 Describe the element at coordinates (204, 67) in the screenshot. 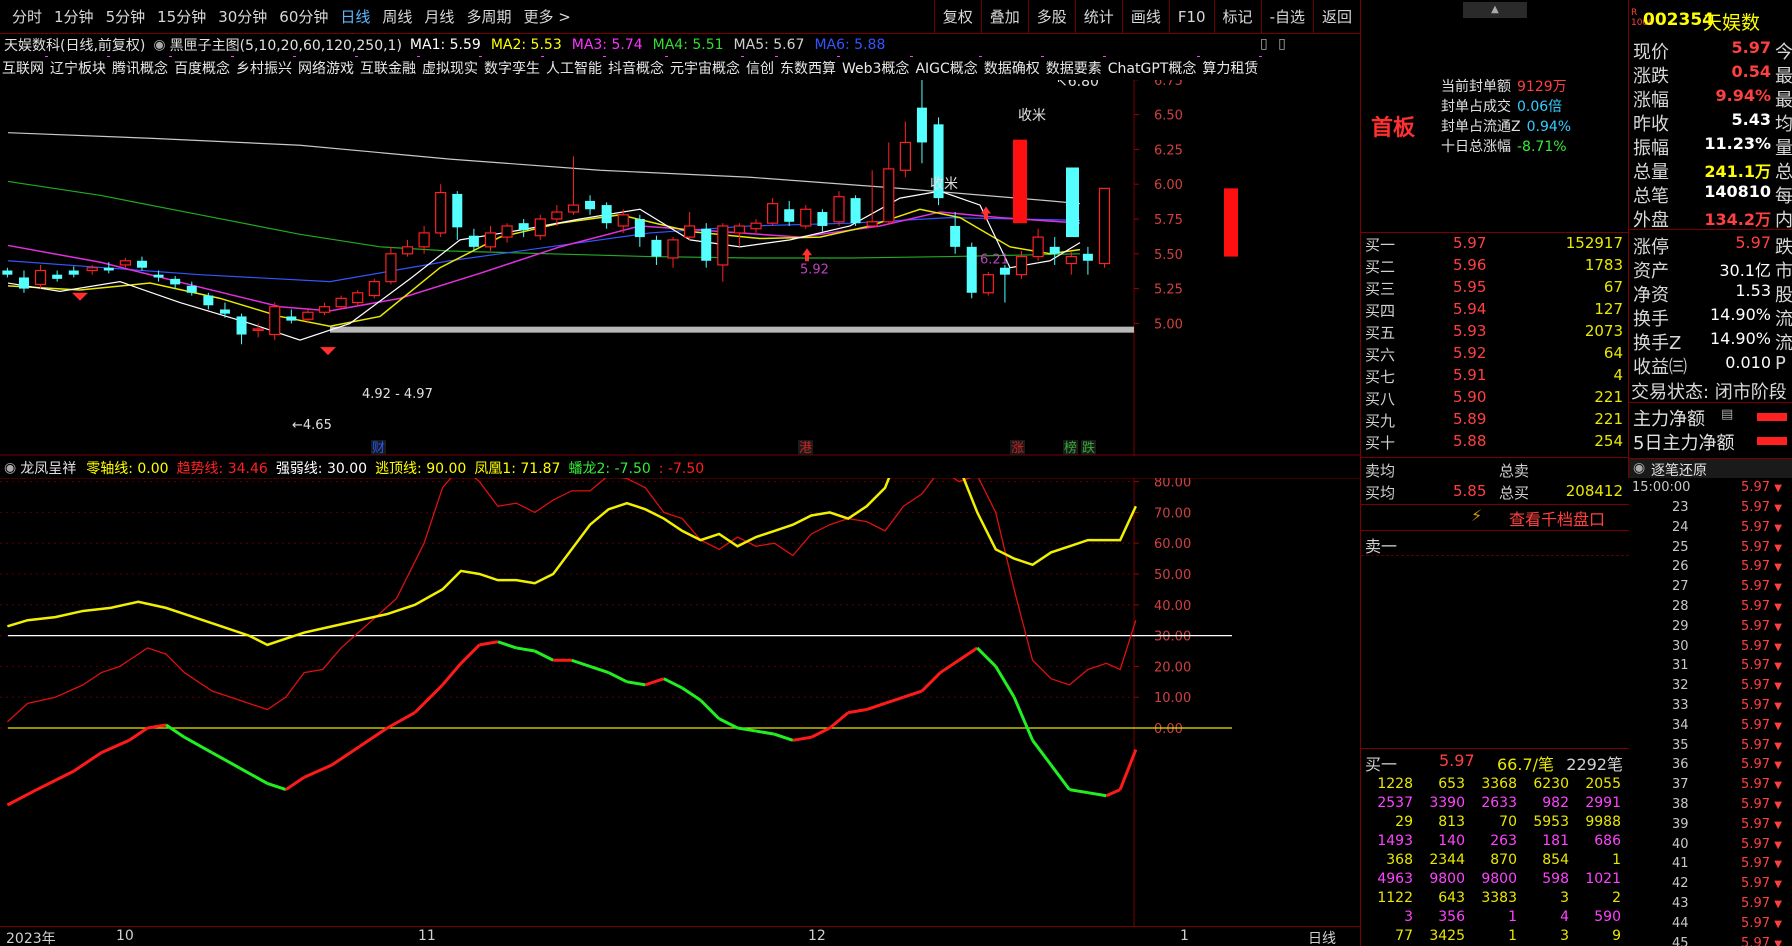

I see `concept-tag: 百度概念` at that location.